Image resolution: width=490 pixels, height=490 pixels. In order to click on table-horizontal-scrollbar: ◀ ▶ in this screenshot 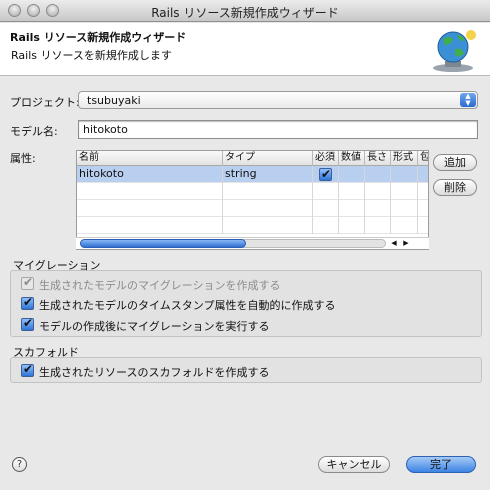, I will do `click(252, 243)`.